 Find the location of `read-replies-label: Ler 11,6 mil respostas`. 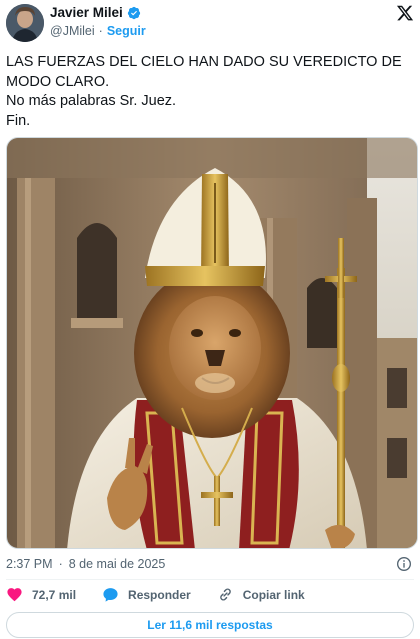

read-replies-label: Ler 11,6 mil respostas is located at coordinates (210, 625).